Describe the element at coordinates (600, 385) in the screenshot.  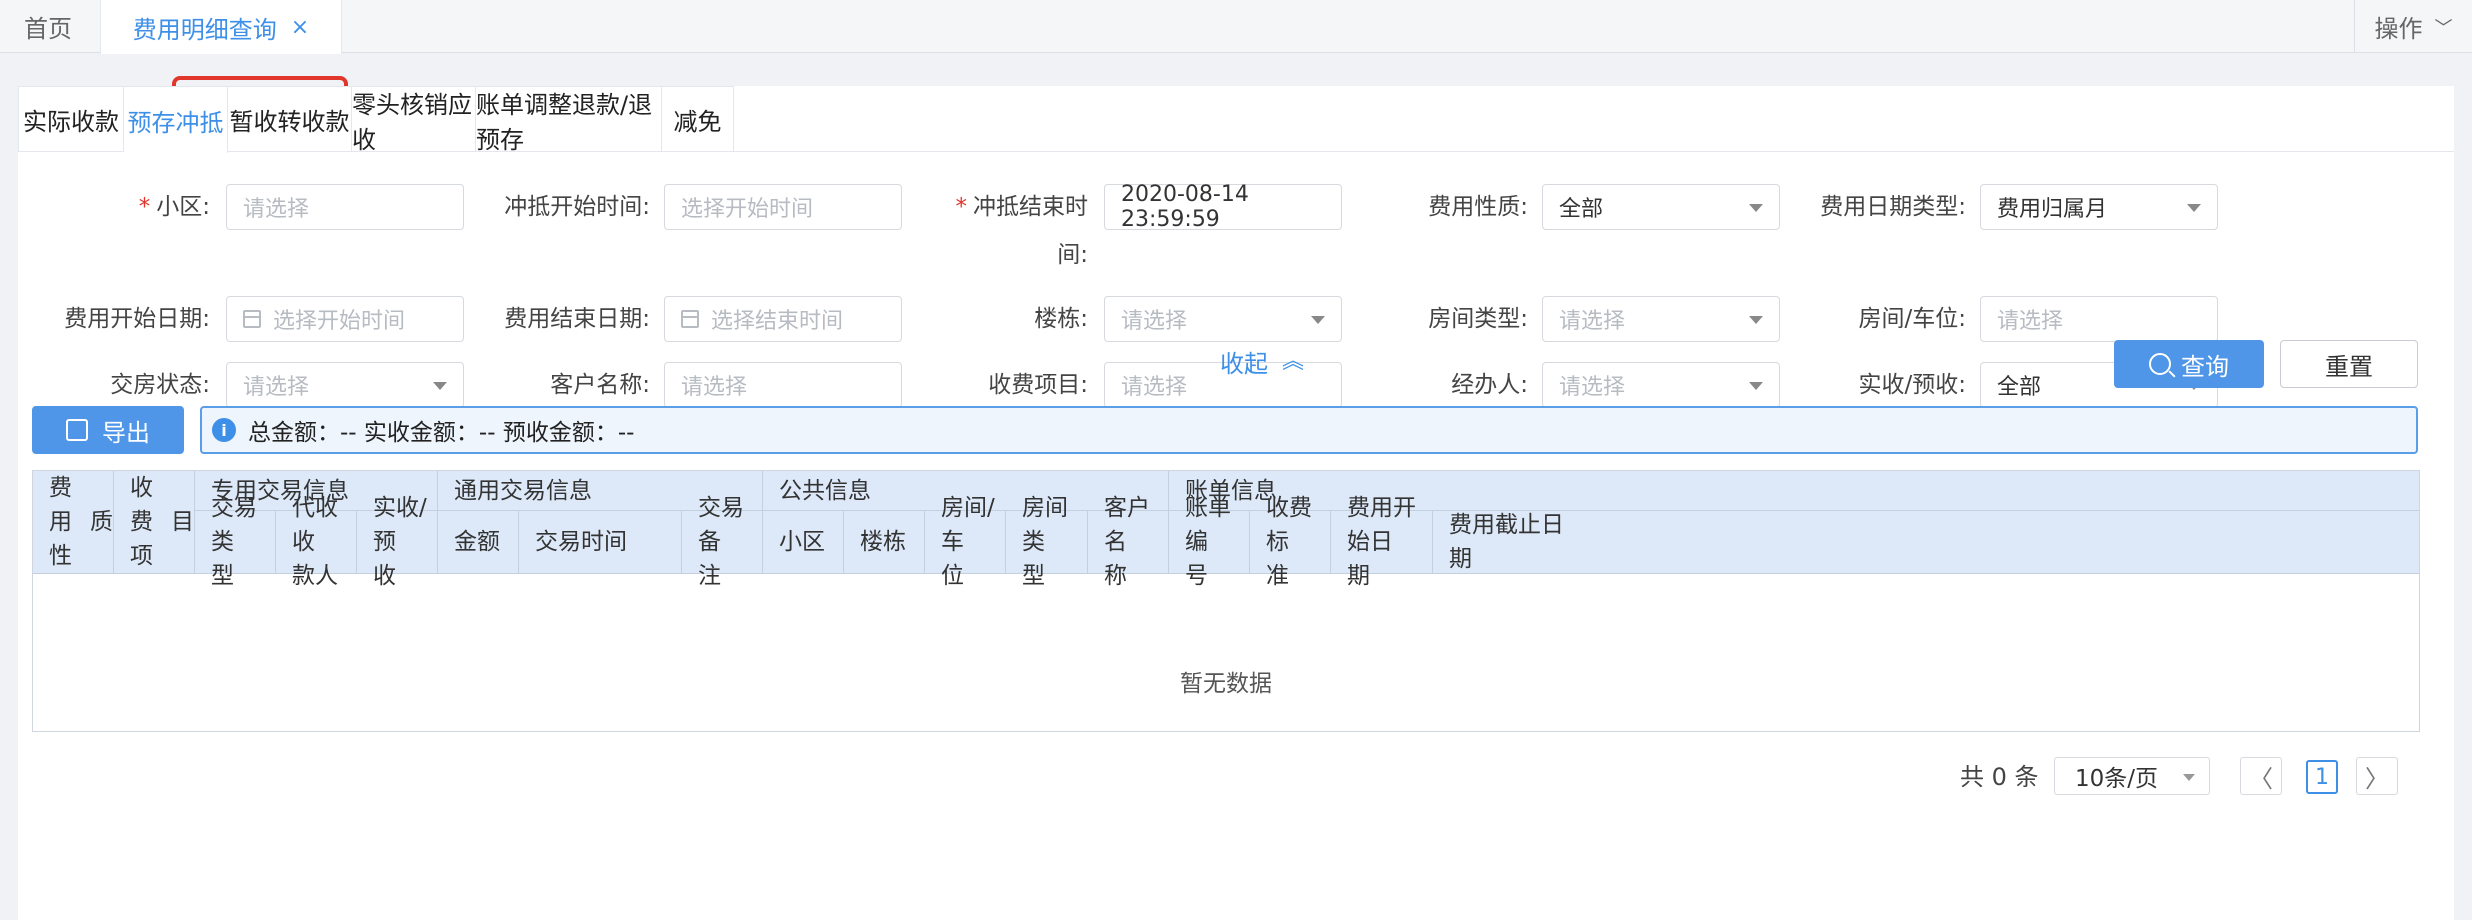
I see `label-customer-name: 客户名称:` at that location.